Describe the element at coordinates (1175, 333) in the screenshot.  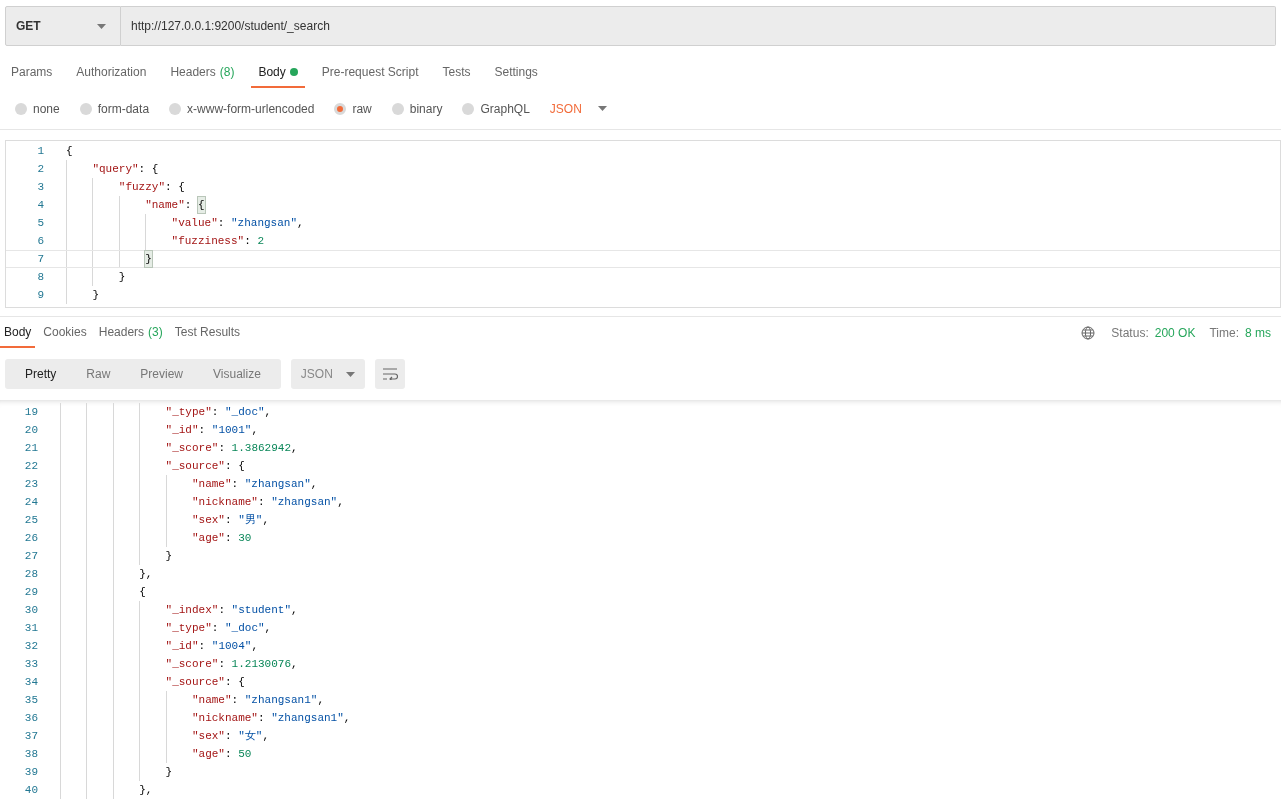
I see `status-value: 200 OK` at that location.